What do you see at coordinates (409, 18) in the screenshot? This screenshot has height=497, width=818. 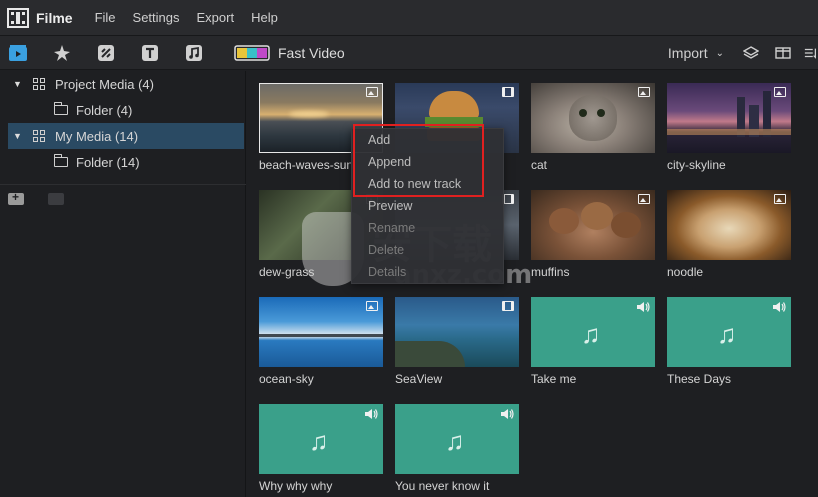 I see `menu-bar: Filme File Settings Export Help` at bounding box center [409, 18].